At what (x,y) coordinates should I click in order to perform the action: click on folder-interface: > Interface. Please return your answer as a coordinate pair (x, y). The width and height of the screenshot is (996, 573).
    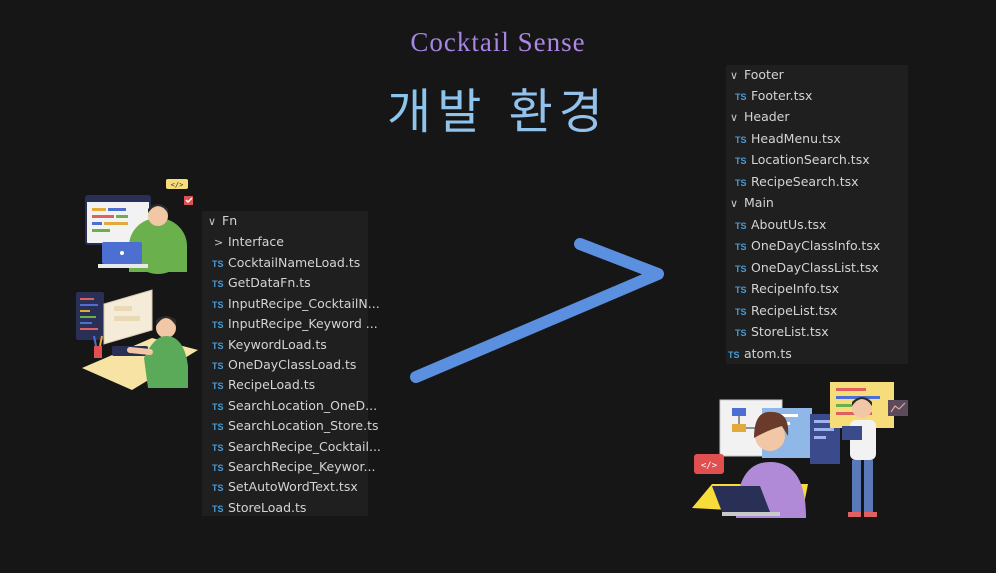
    Looking at the image, I should click on (249, 242).